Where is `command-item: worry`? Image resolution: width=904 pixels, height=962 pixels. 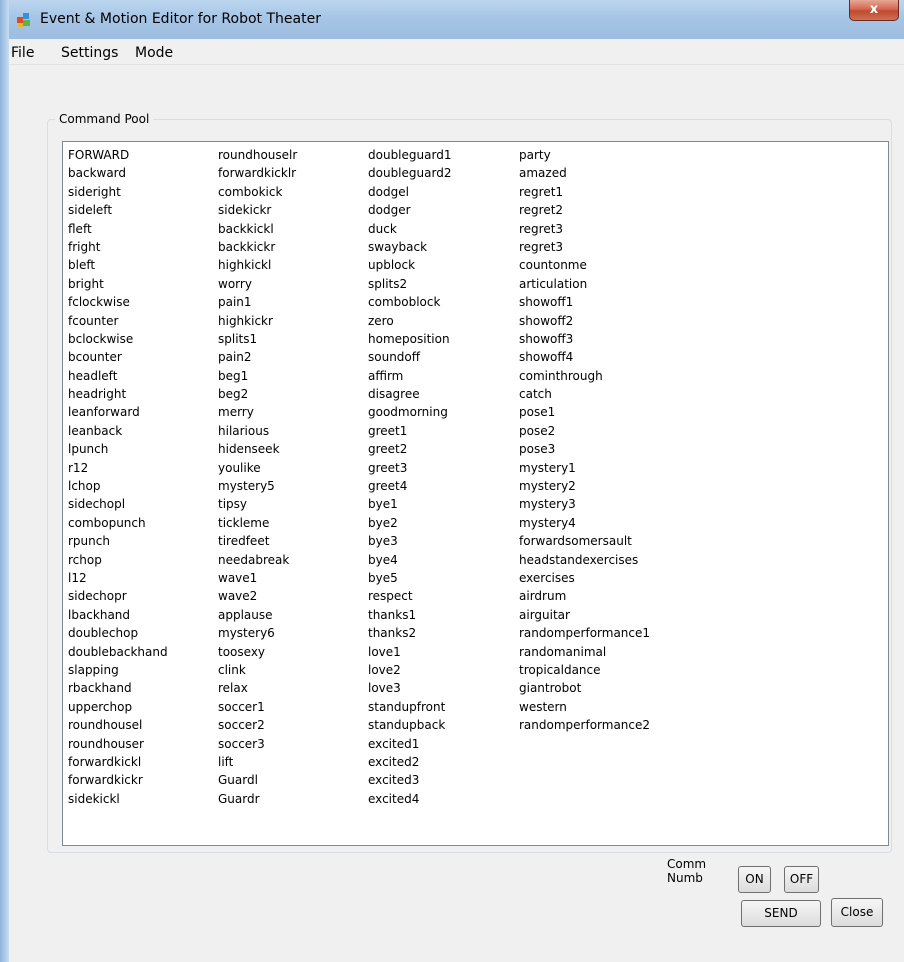
command-item: worry is located at coordinates (257, 284).